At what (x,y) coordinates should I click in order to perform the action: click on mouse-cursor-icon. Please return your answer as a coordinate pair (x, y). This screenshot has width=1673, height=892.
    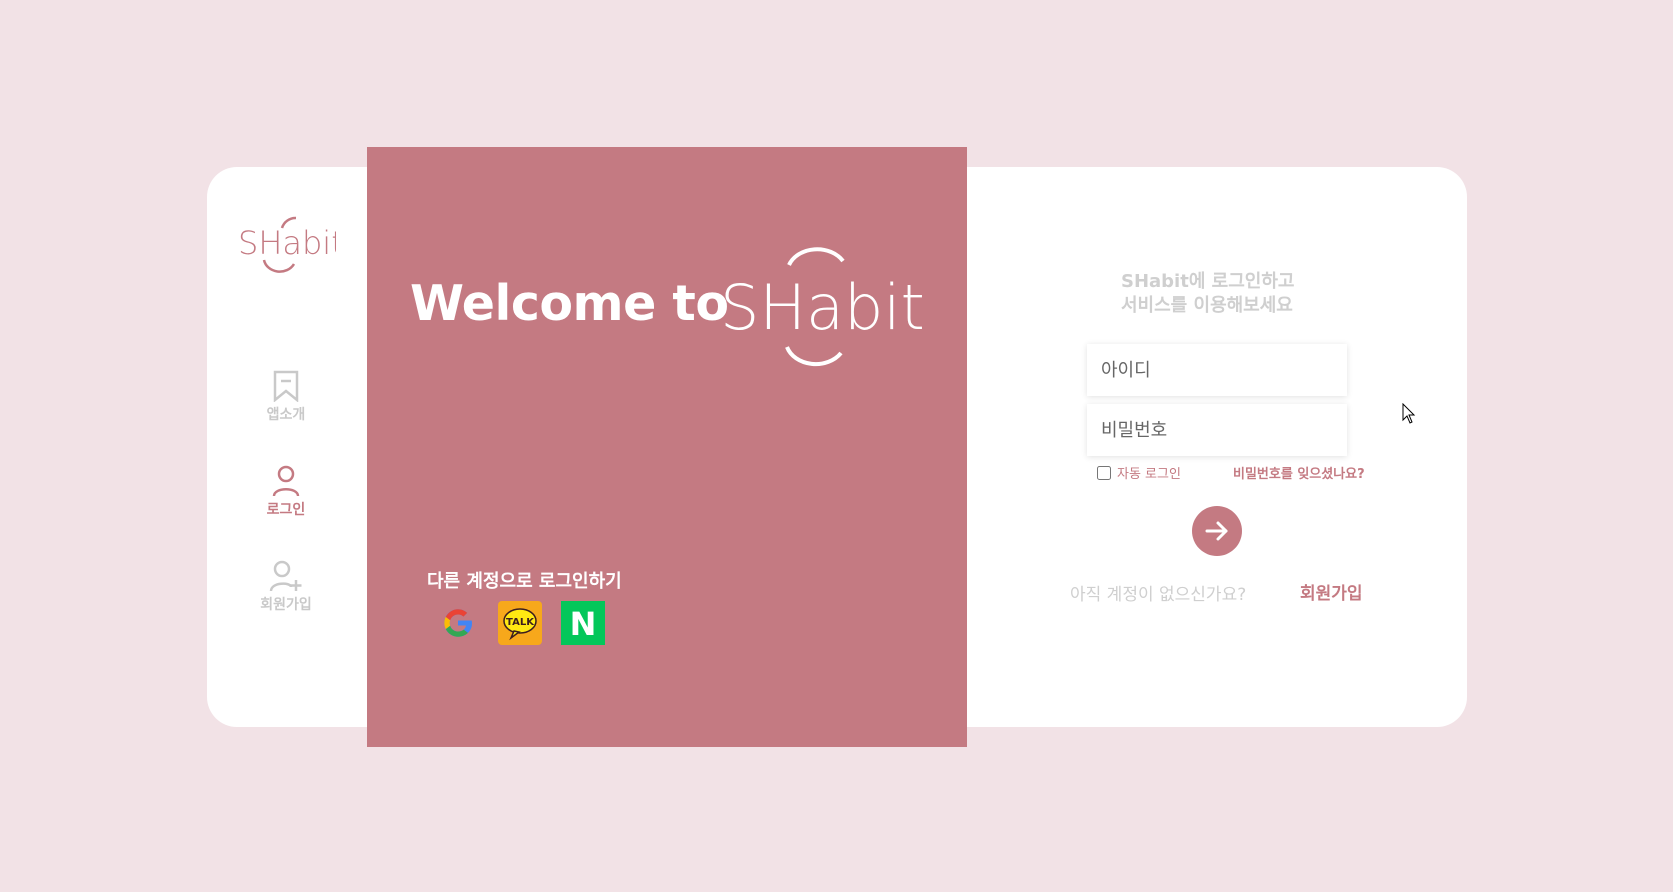
    Looking at the image, I should click on (1409, 413).